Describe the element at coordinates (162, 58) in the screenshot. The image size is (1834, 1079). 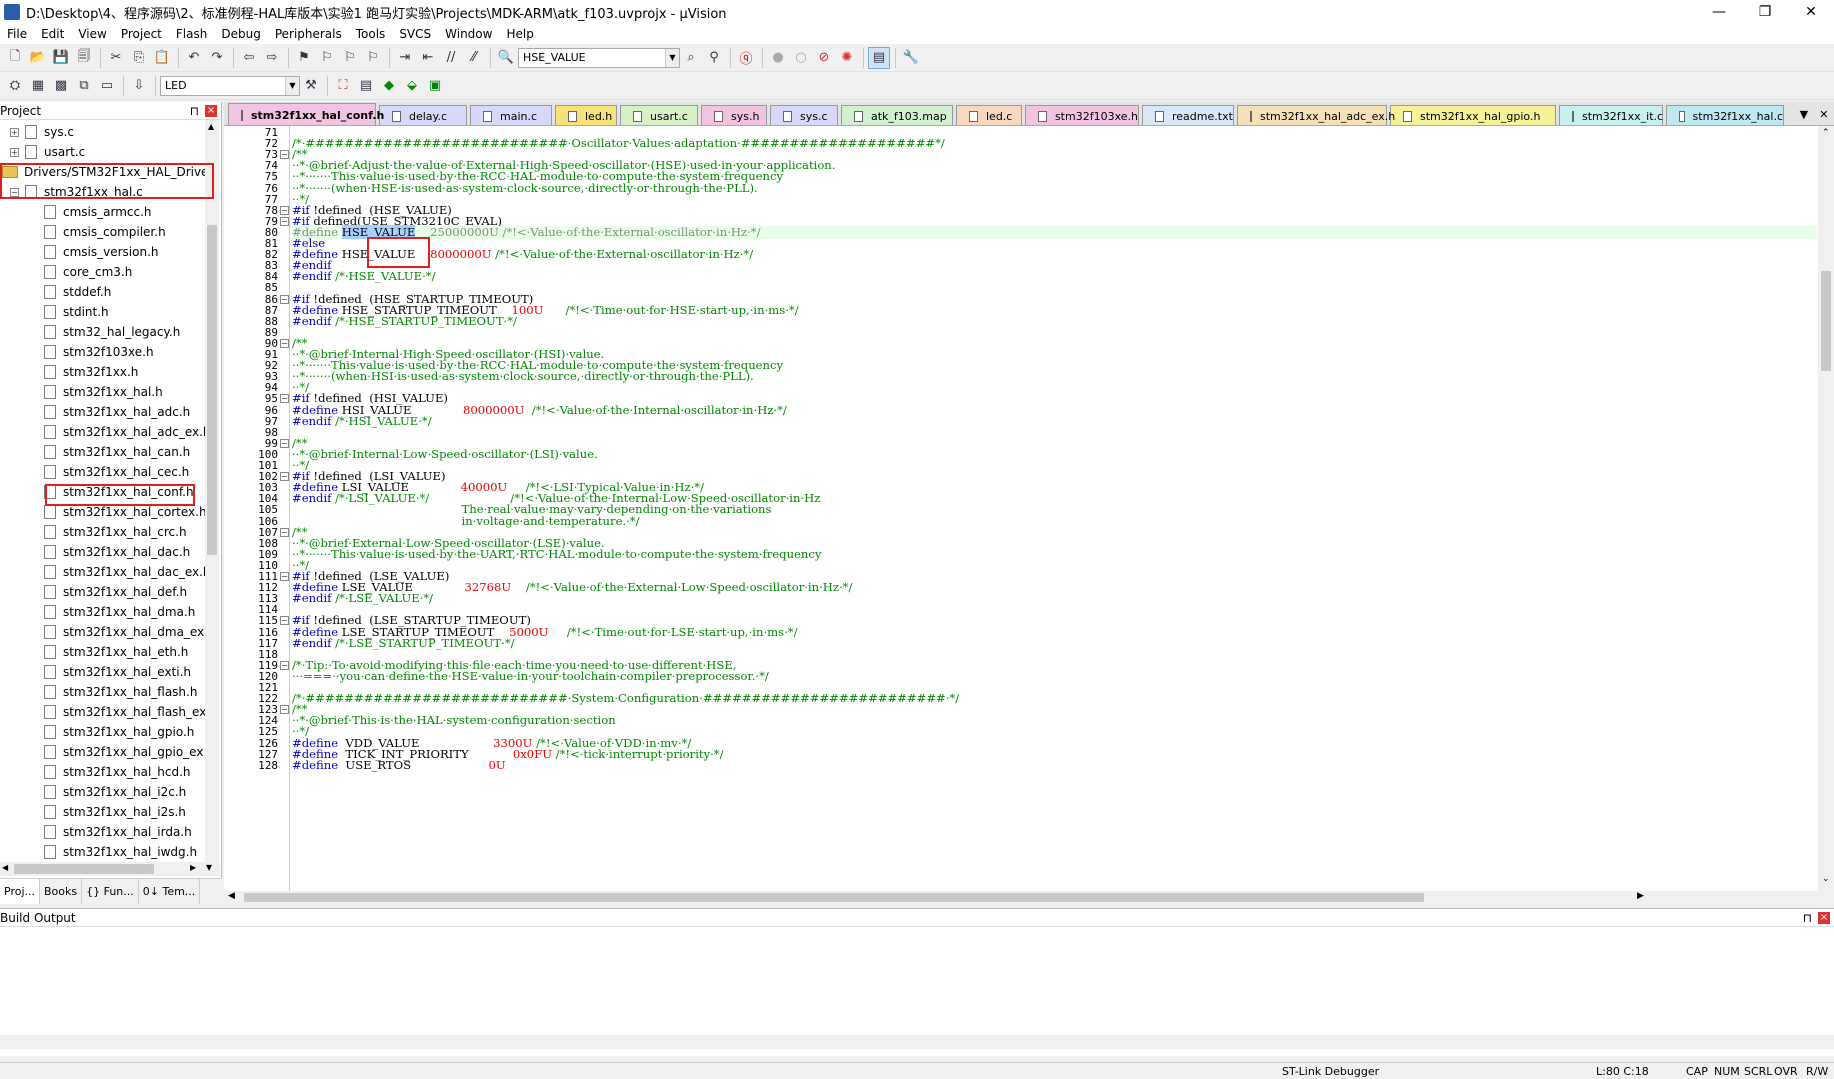
I see `paste-icon: 📋` at that location.